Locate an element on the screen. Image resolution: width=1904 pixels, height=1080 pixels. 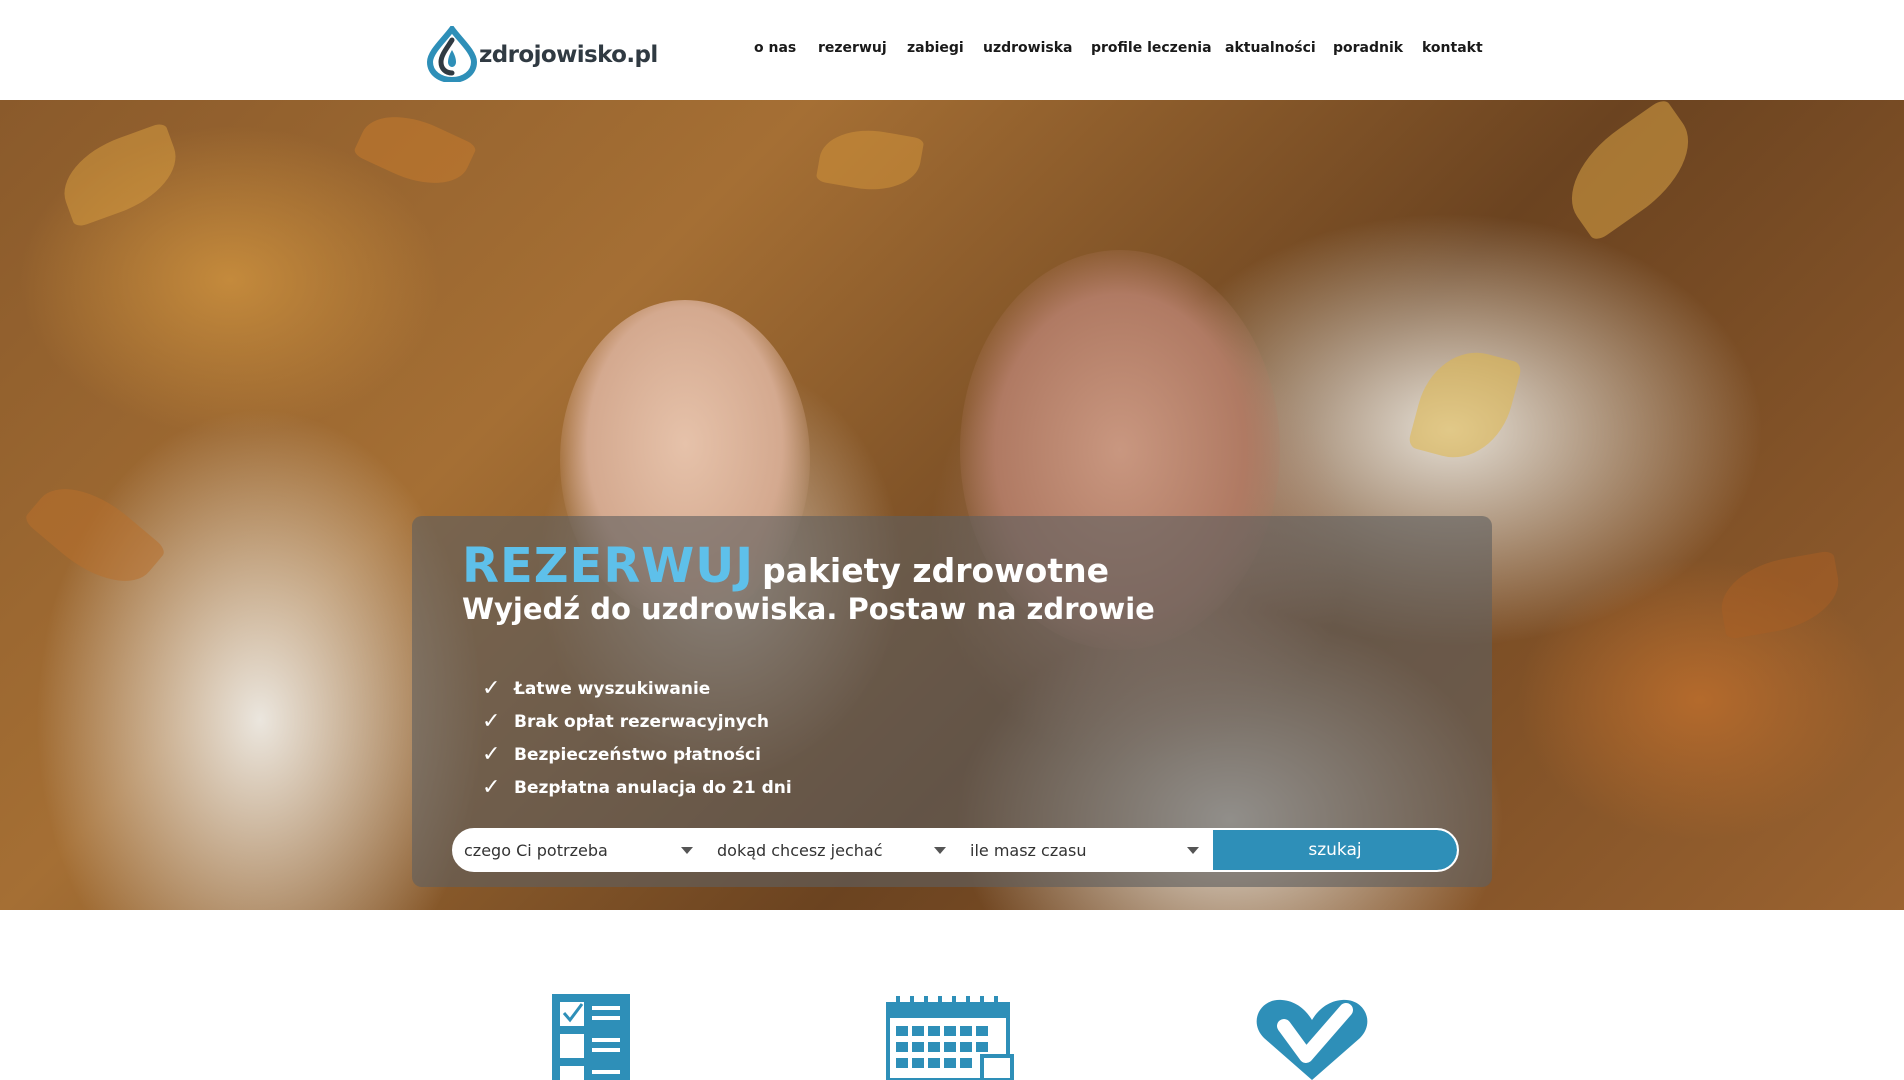
need-select: czego Ci potrzeba is located at coordinates (580, 850).